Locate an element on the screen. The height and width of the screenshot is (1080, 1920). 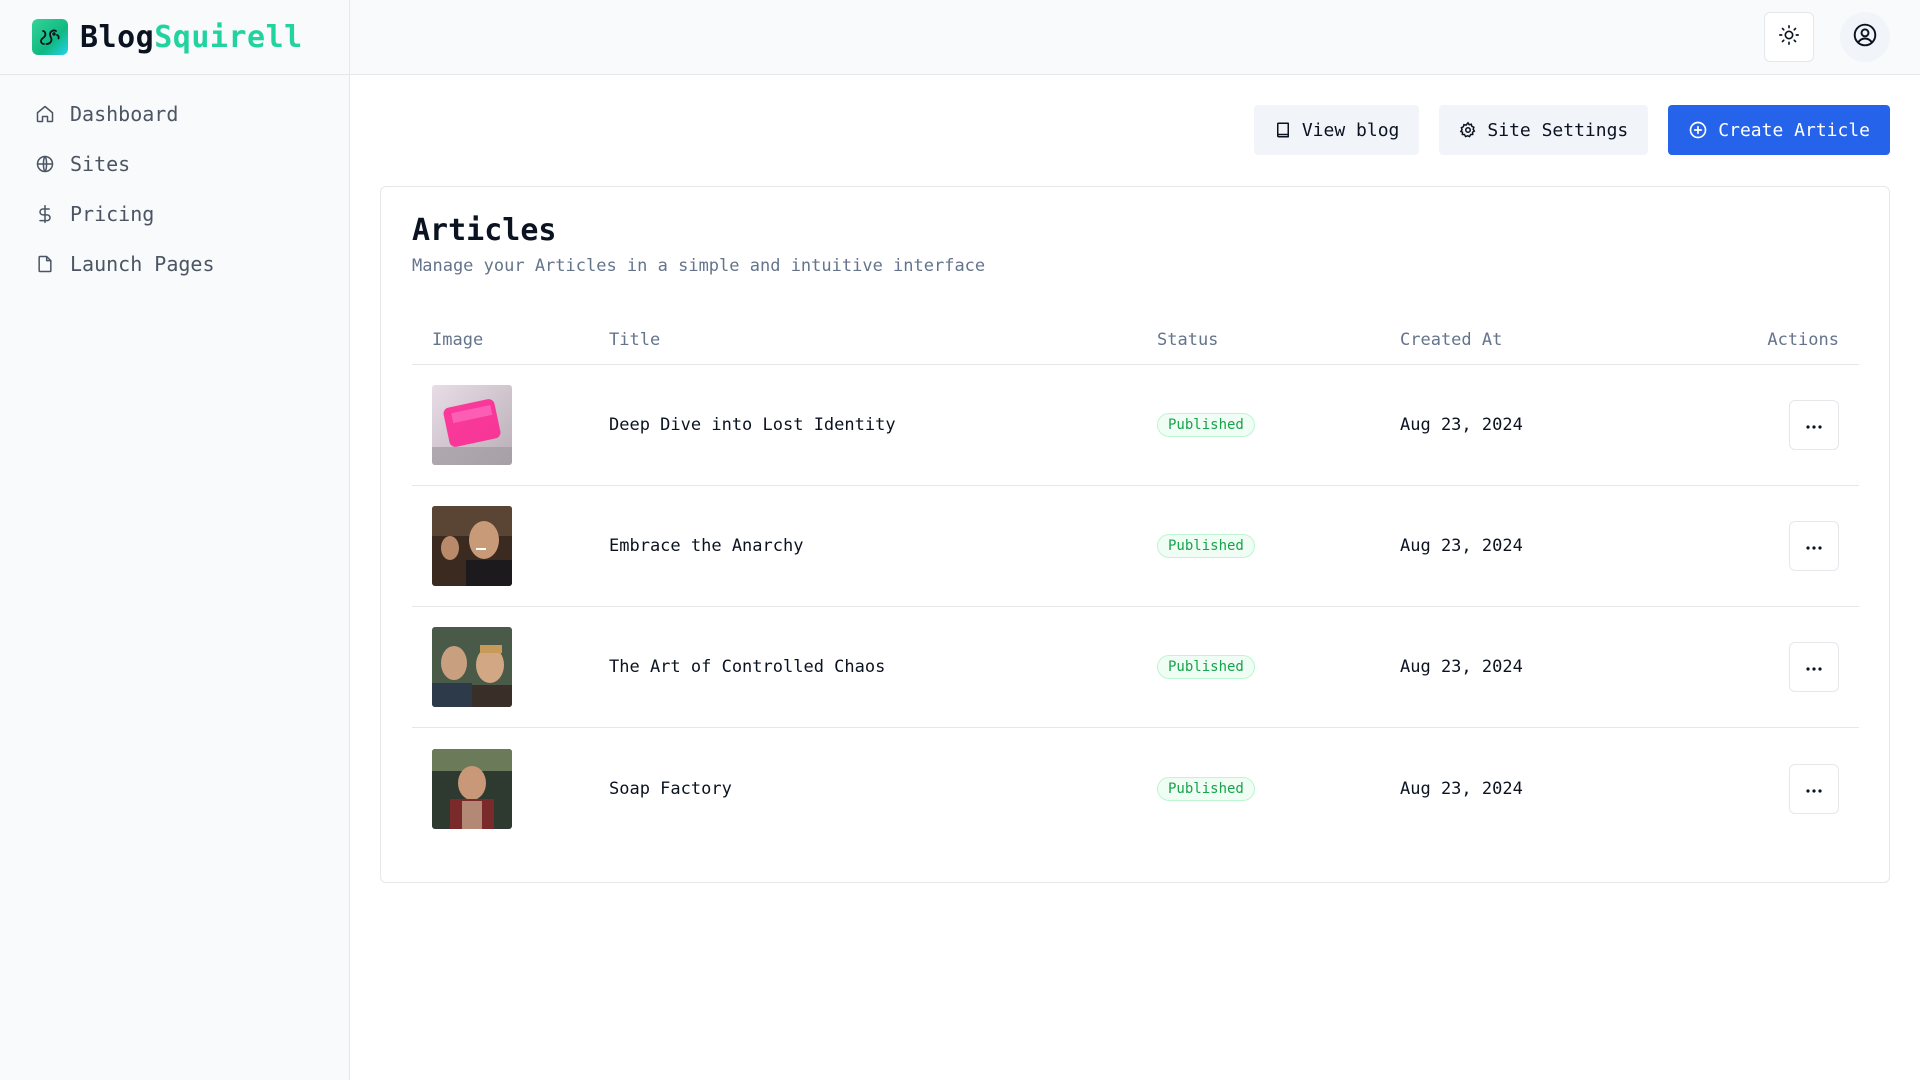
page-actions: View blog Site Settings Create Article is located at coordinates (1571, 130).